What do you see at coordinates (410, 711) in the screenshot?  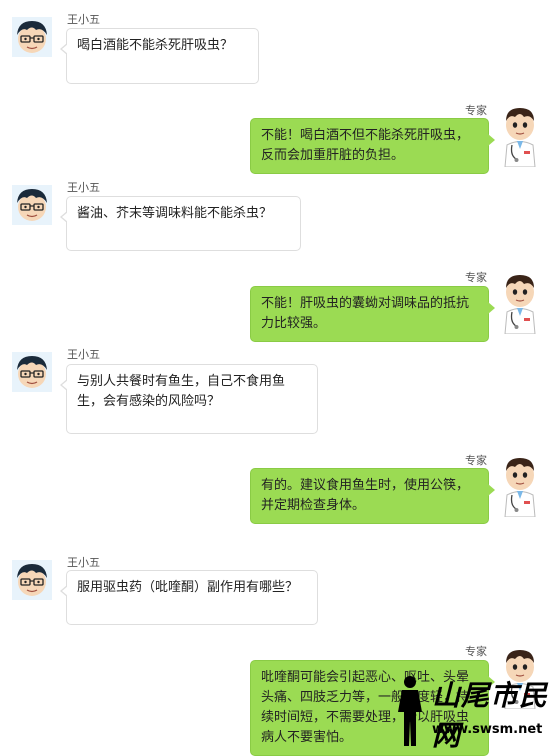 I see `silhouette-figure-icon` at bounding box center [410, 711].